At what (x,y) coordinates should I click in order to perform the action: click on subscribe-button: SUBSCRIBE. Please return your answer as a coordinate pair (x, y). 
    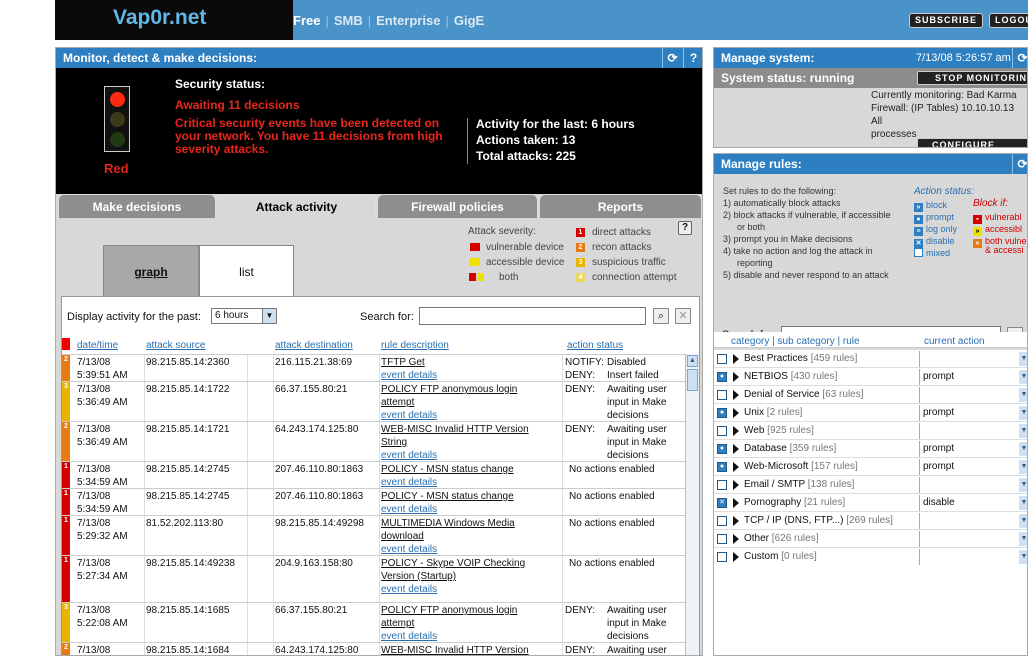
    Looking at the image, I should click on (946, 20).